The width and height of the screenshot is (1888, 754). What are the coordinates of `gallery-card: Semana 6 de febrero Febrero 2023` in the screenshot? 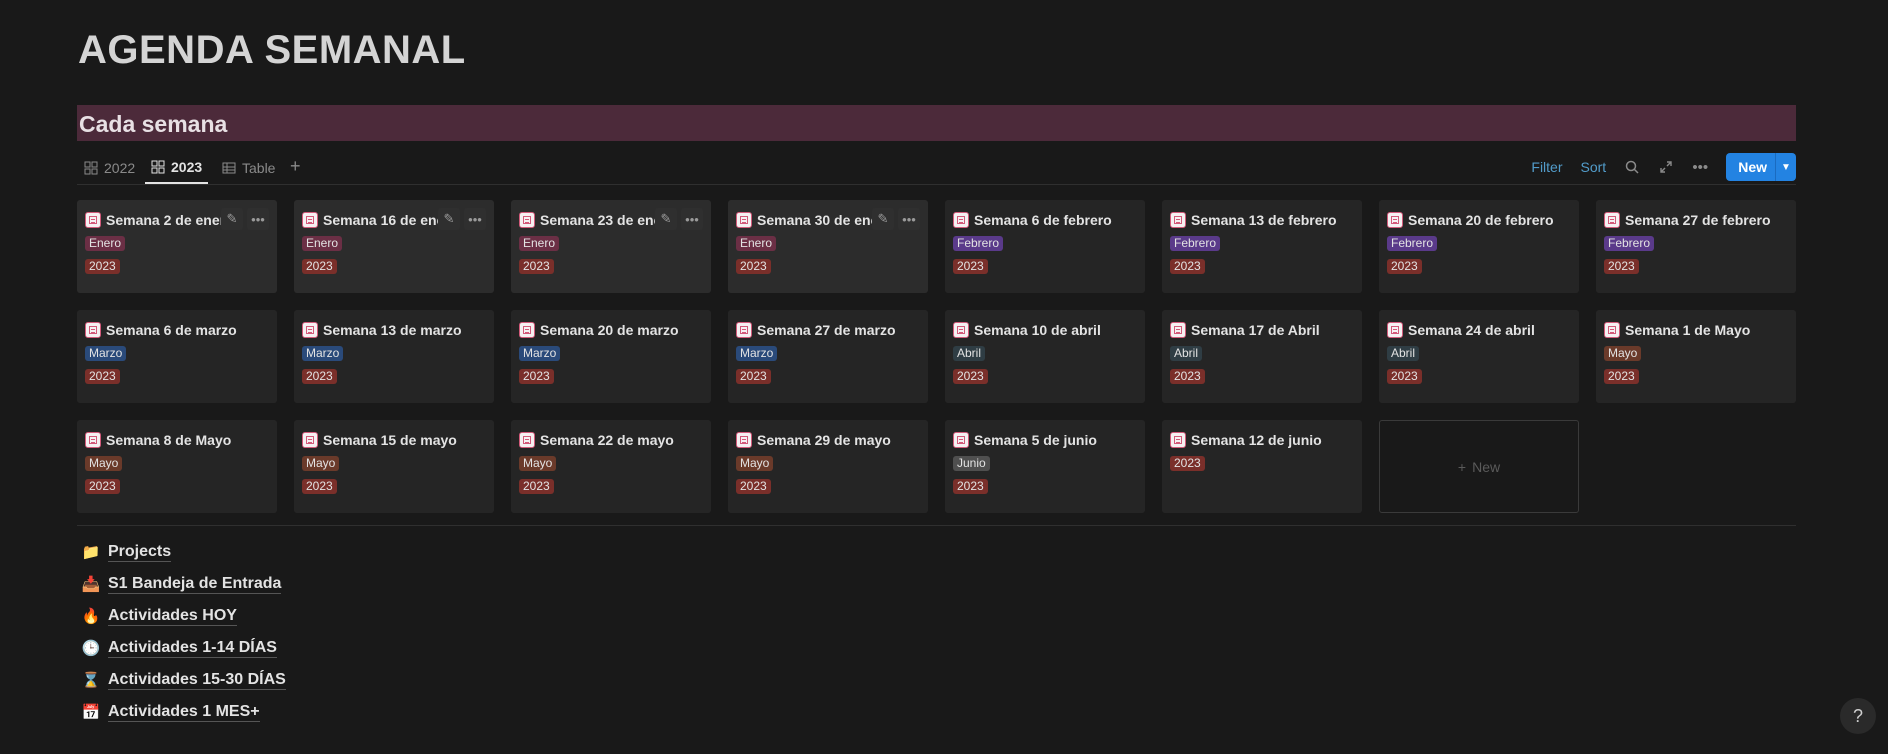 It's located at (1045, 246).